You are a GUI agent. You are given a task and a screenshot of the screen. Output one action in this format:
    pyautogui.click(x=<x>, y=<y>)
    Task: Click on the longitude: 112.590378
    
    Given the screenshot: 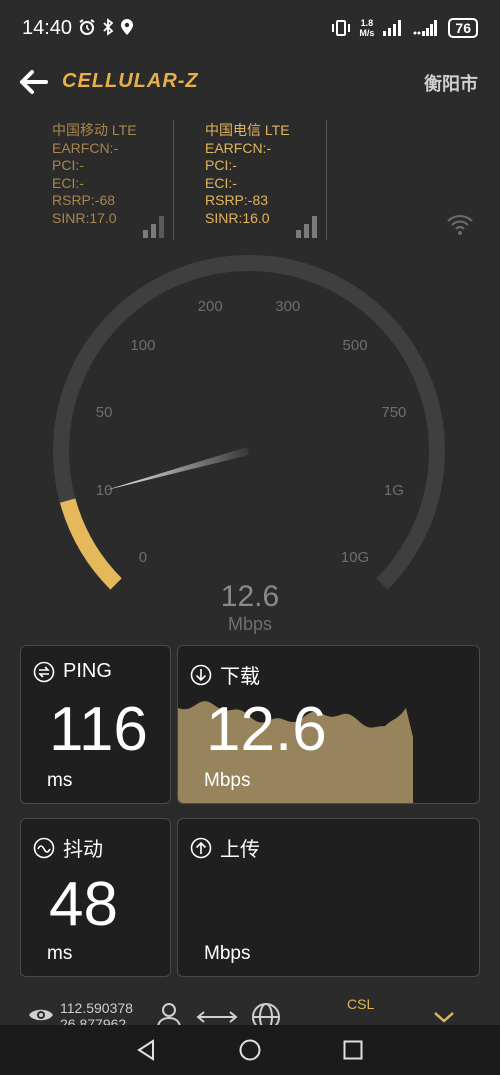 What is the action you would take?
    pyautogui.click(x=96, y=1008)
    